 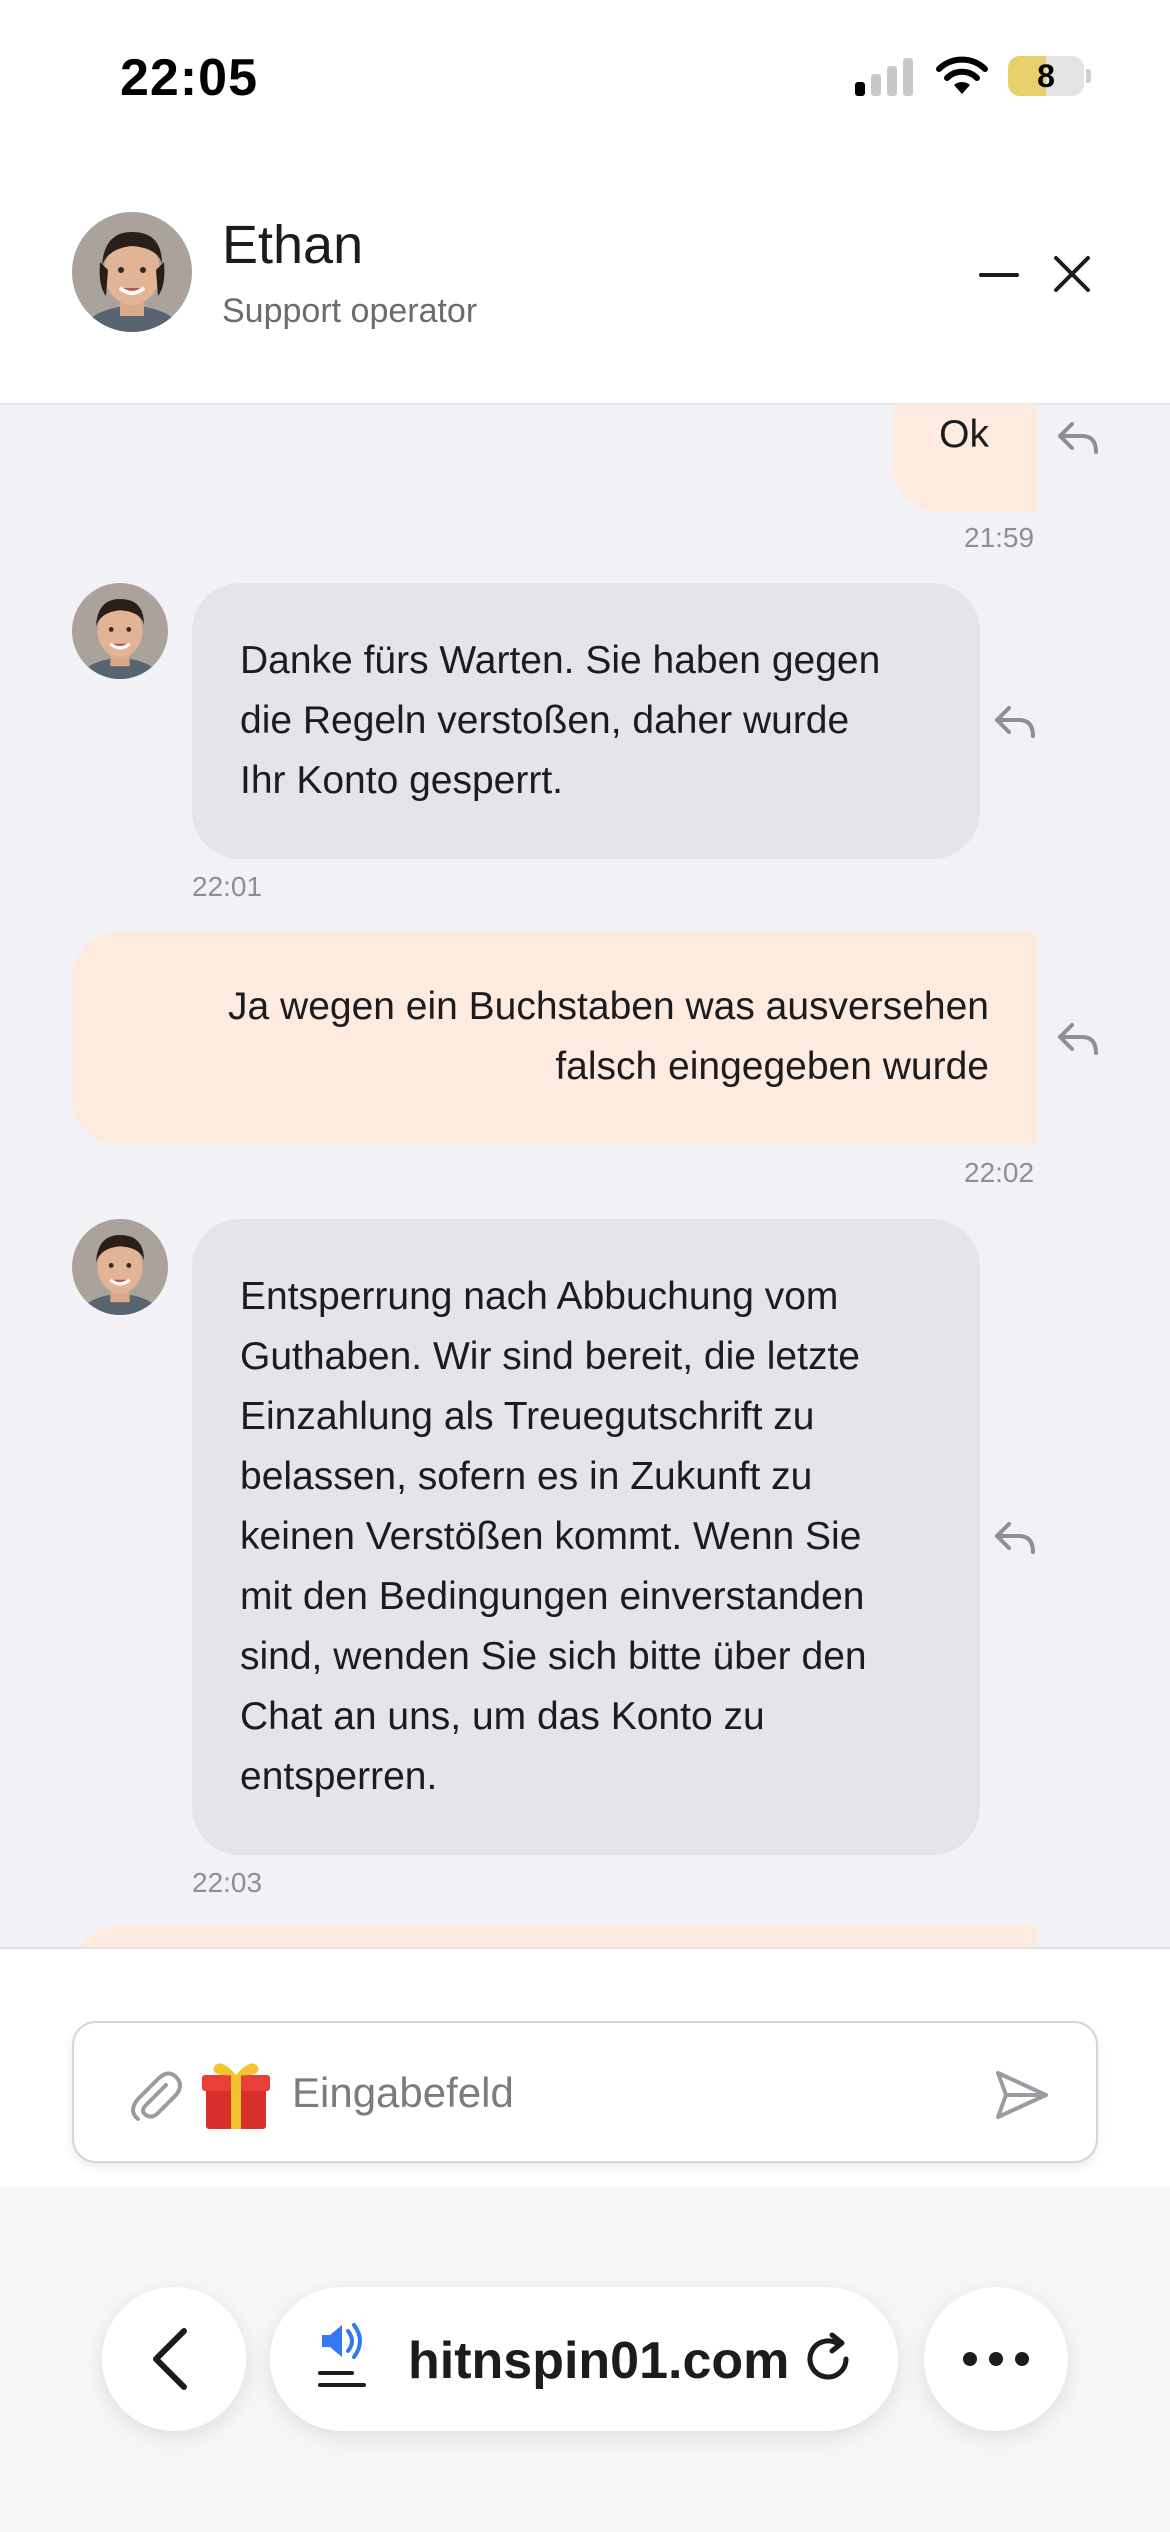 What do you see at coordinates (585, 75) in the screenshot?
I see `status-bar: 22:05 8` at bounding box center [585, 75].